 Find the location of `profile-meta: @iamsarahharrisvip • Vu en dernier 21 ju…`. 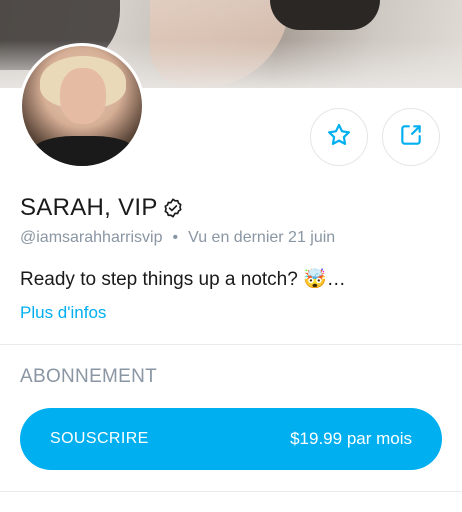

profile-meta: @iamsarahharrisvip • Vu en dernier 21 ju… is located at coordinates (177, 238).